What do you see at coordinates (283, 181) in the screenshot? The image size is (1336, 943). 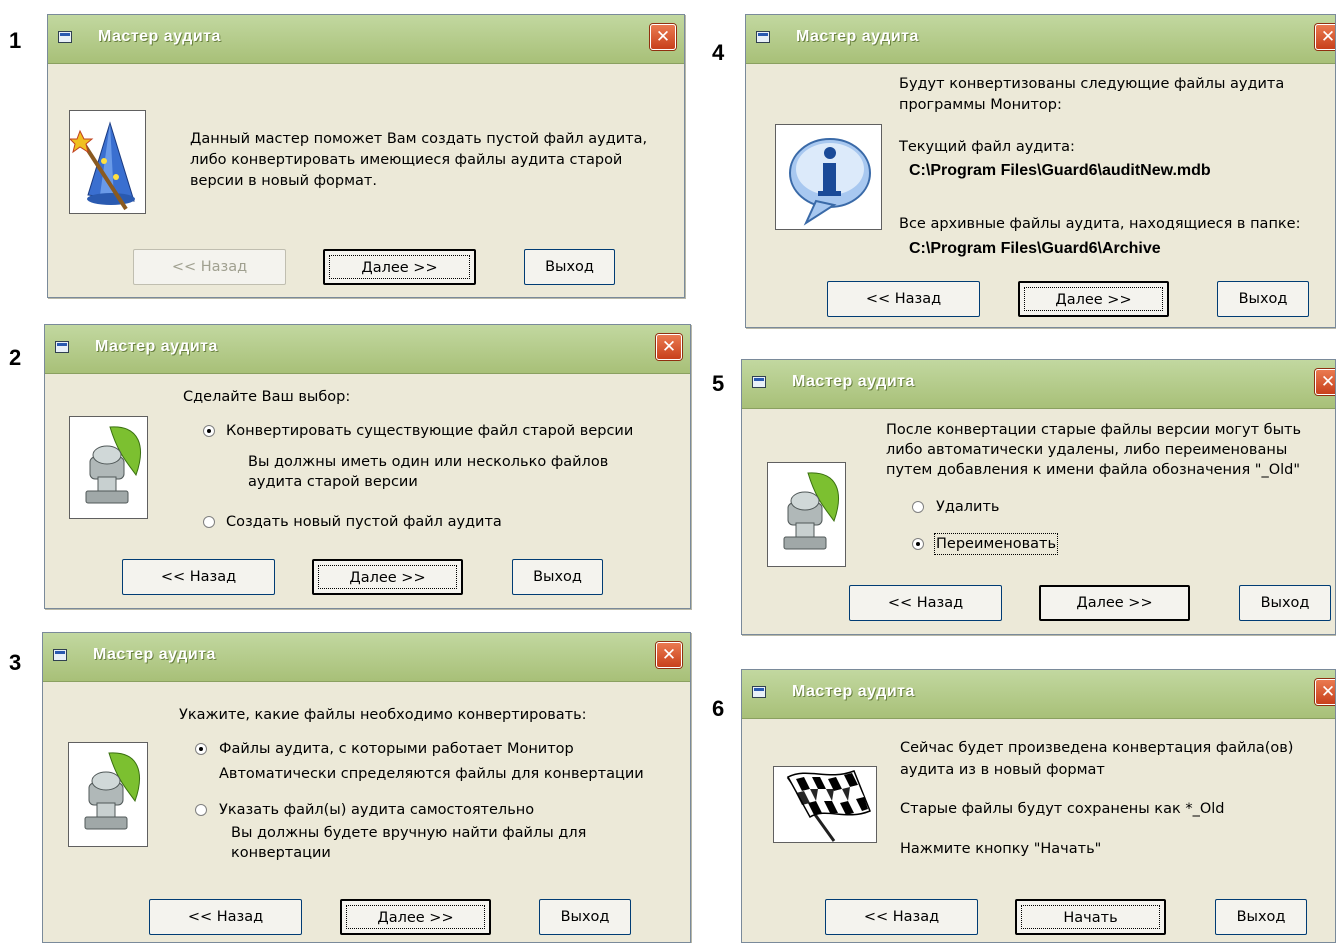 I see `description-line-3: версии в новый формат.` at bounding box center [283, 181].